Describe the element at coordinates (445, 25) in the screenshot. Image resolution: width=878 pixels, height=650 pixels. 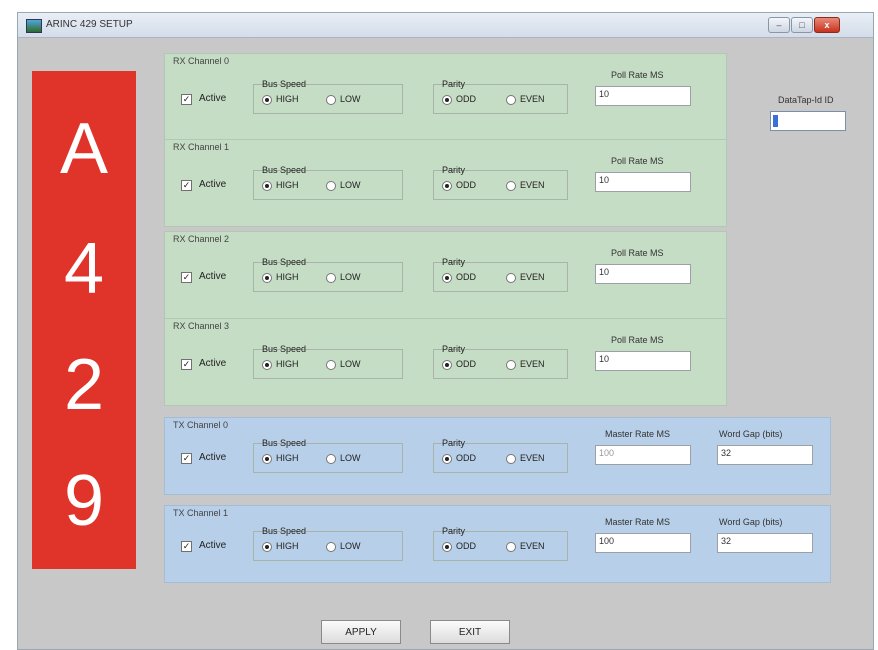
I see `title-bar: ARINC 429 SETUP – □ x` at that location.